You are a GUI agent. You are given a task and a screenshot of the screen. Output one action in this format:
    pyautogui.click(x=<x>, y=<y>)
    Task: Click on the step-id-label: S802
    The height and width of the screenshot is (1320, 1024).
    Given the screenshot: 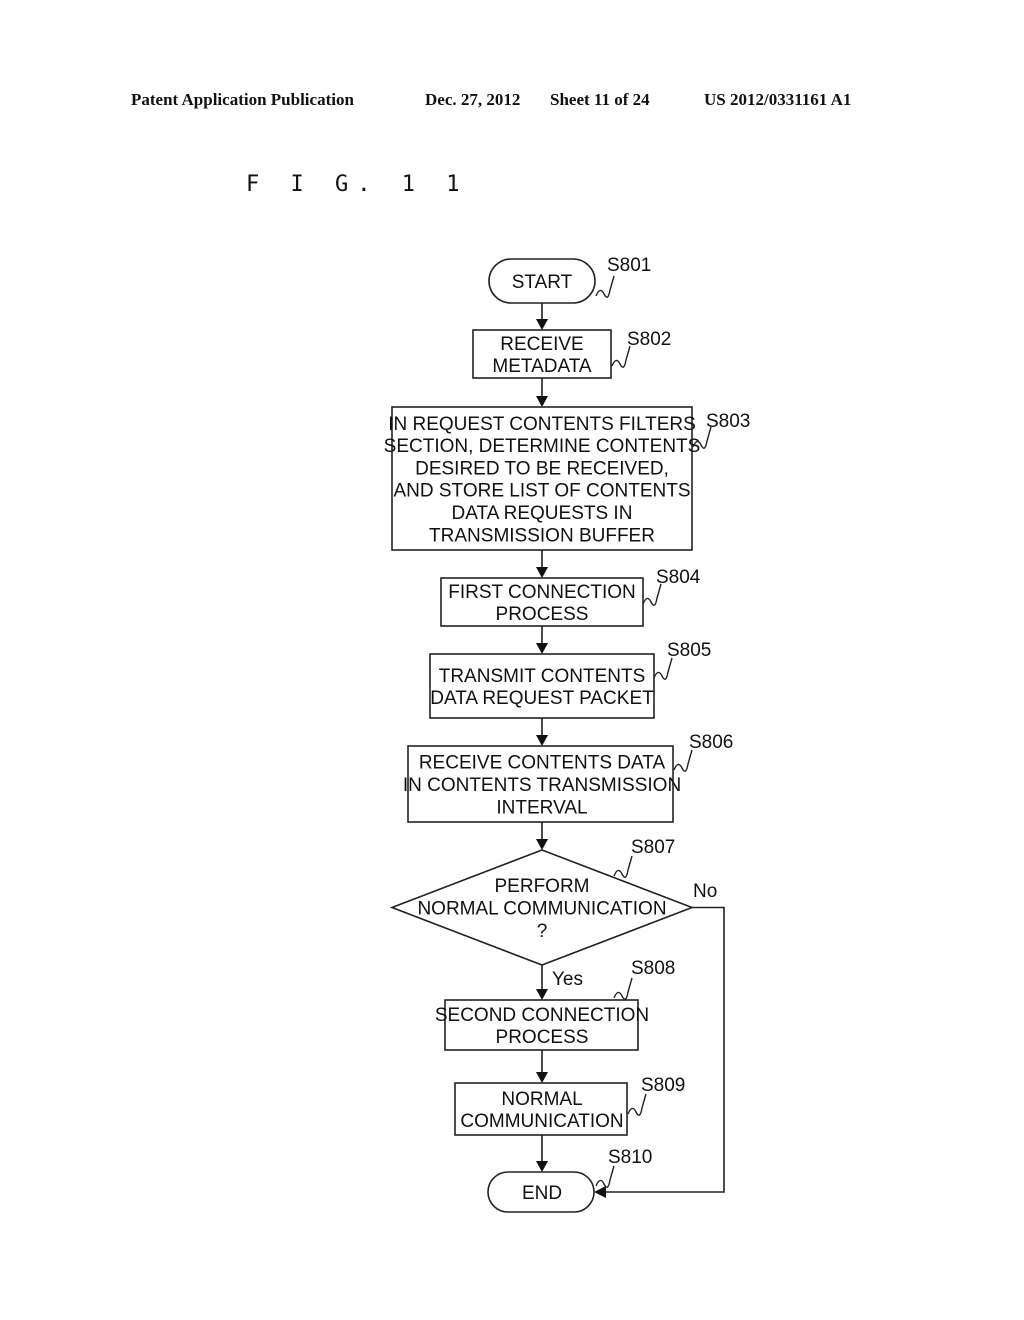 What is the action you would take?
    pyautogui.click(x=649, y=339)
    